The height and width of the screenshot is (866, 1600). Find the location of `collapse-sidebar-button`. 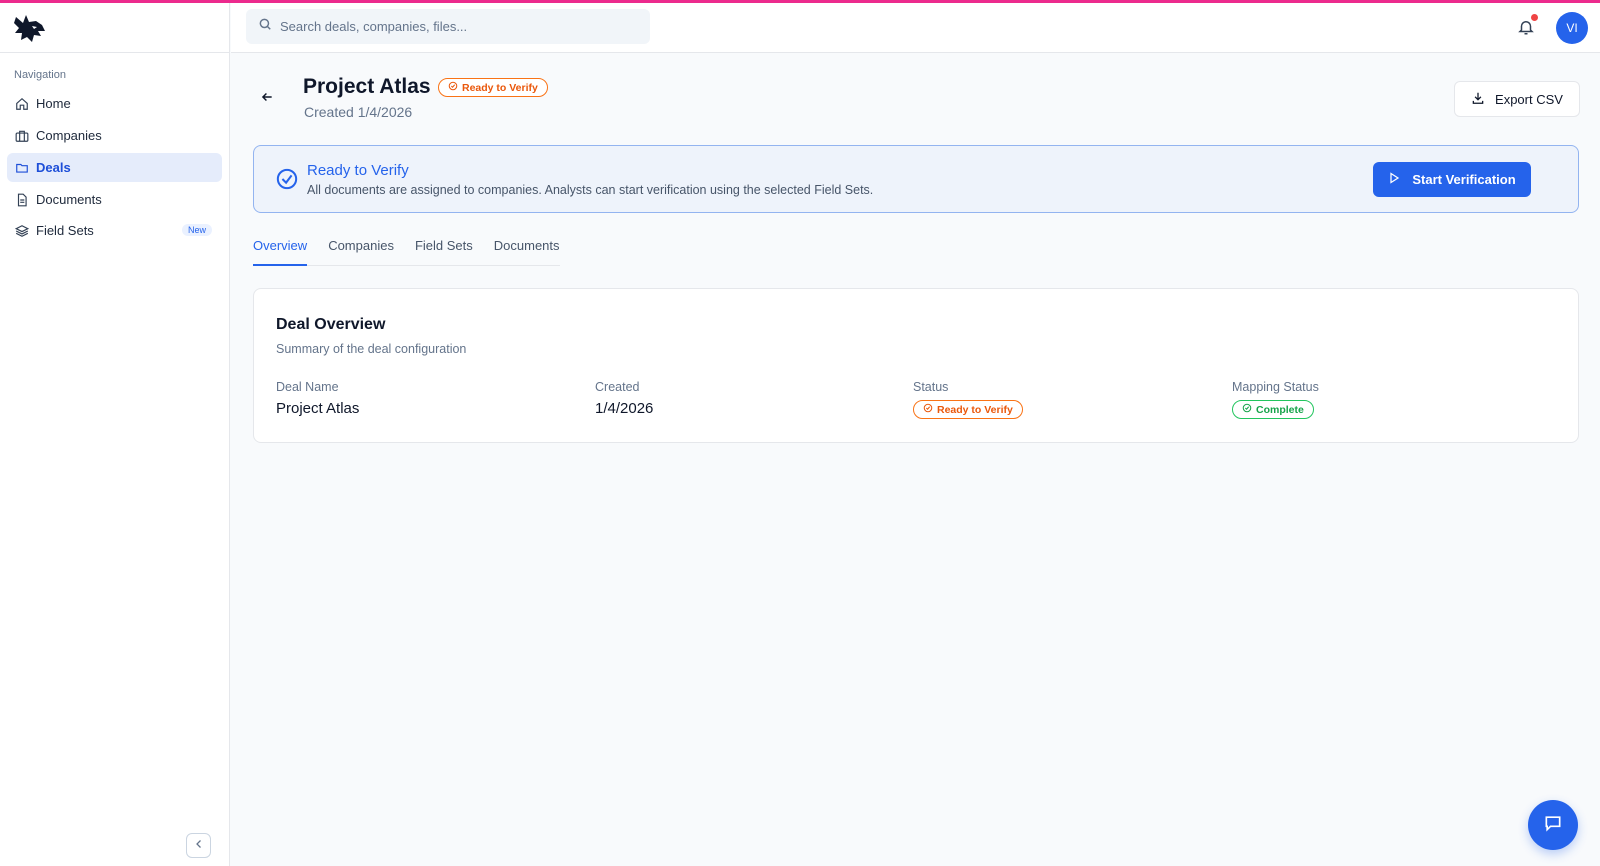

collapse-sidebar-button is located at coordinates (198, 845).